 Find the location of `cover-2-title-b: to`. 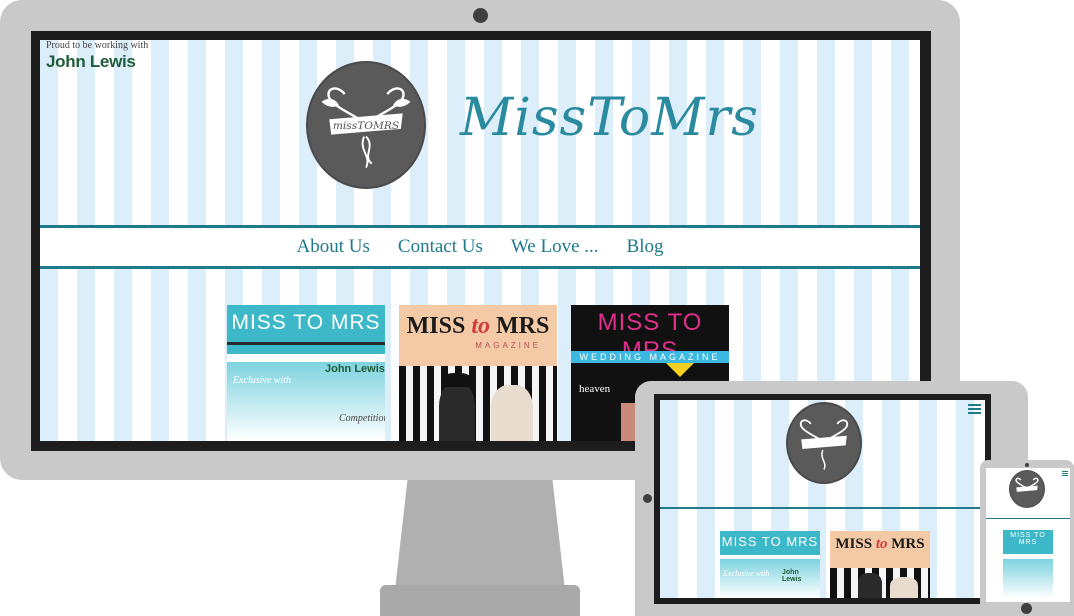

cover-2-title-b: to is located at coordinates (480, 326).